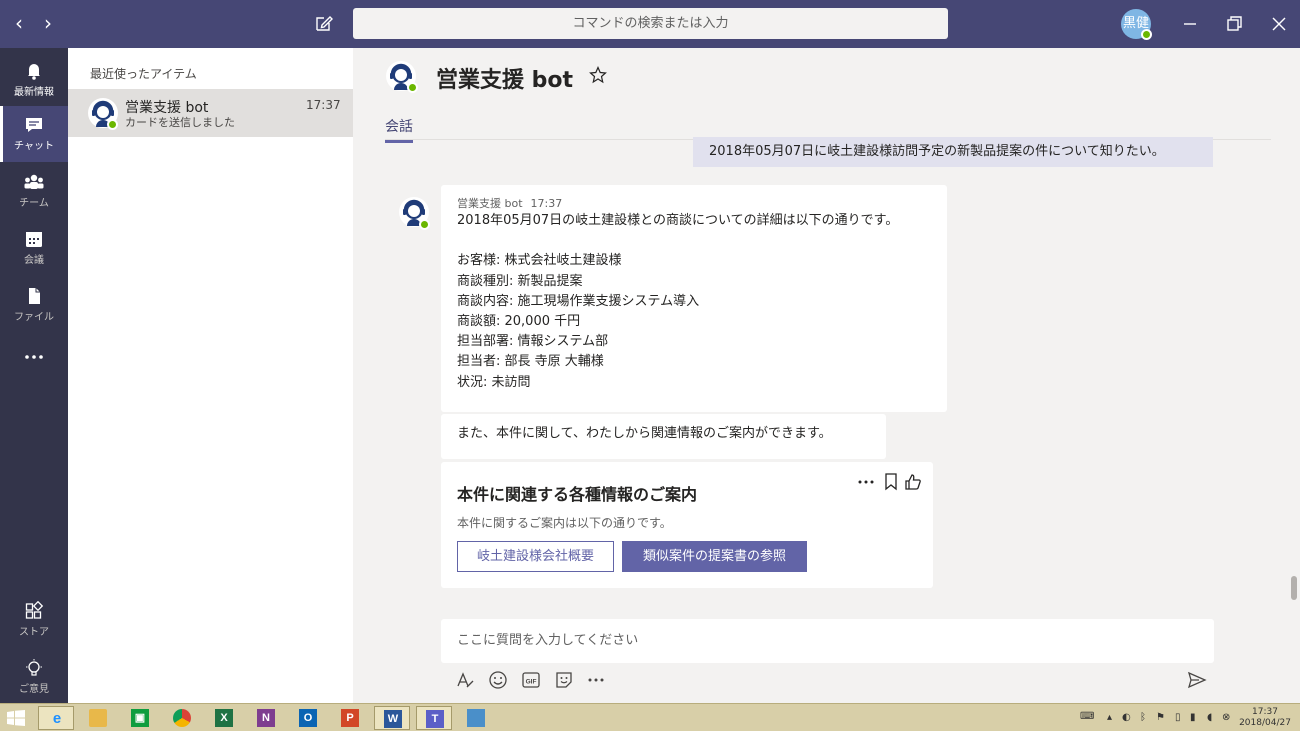 Image resolution: width=1300 pixels, height=731 pixels. What do you see at coordinates (913, 482) in the screenshot?
I see `like-icon` at bounding box center [913, 482].